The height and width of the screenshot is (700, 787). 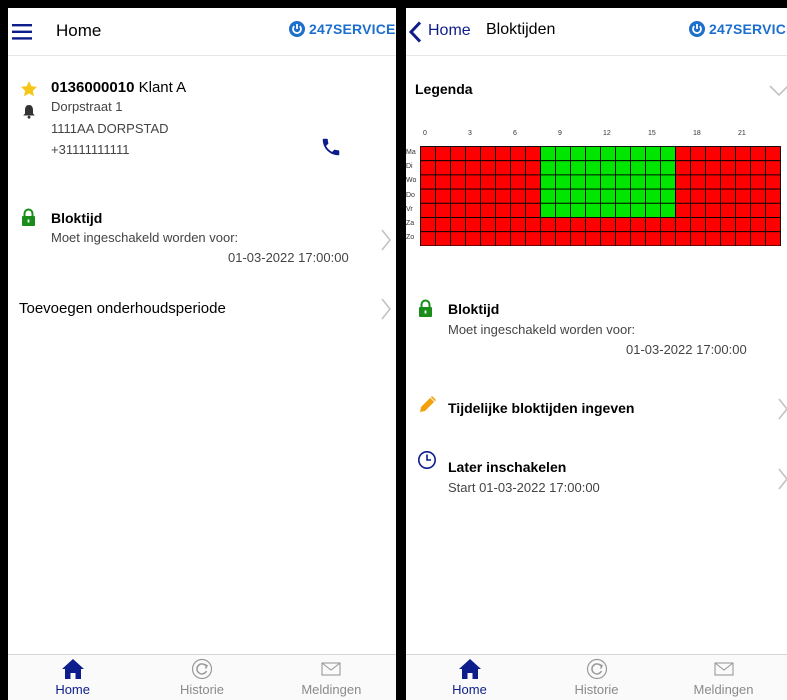 What do you see at coordinates (469, 677) in the screenshot?
I see `tab-home: Home` at bounding box center [469, 677].